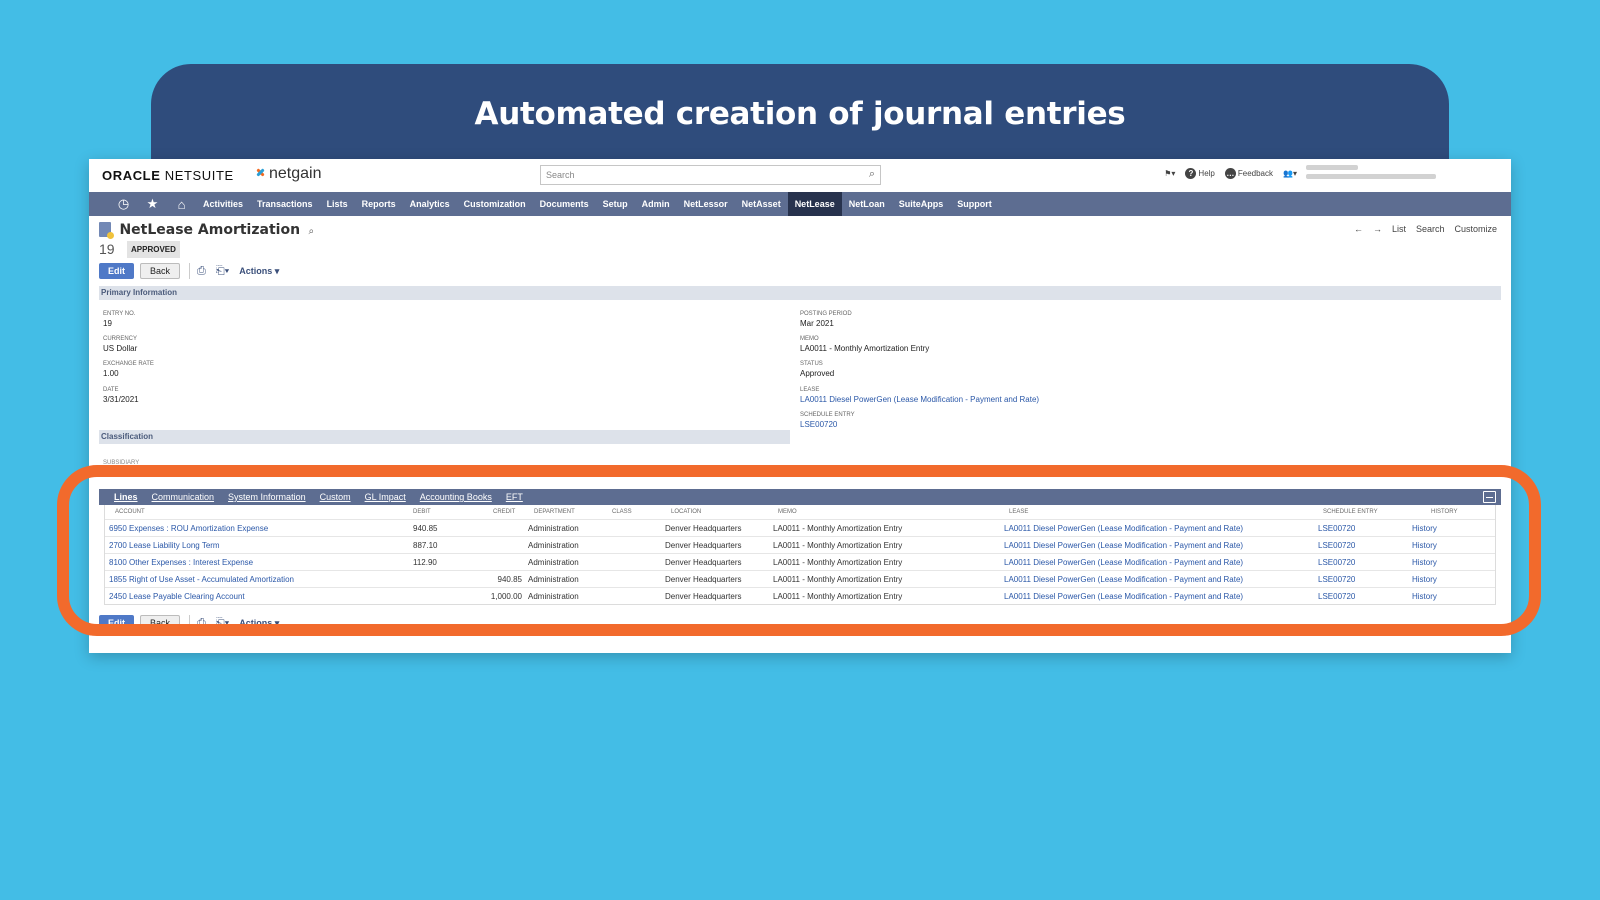 This screenshot has width=1600, height=900. What do you see at coordinates (153, 249) in the screenshot?
I see `status-badge: APPROVED` at bounding box center [153, 249].